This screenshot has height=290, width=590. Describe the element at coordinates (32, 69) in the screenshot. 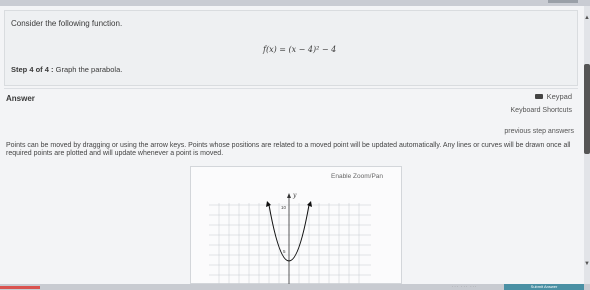

I see `step-label: Step 4 of 4 :` at that location.